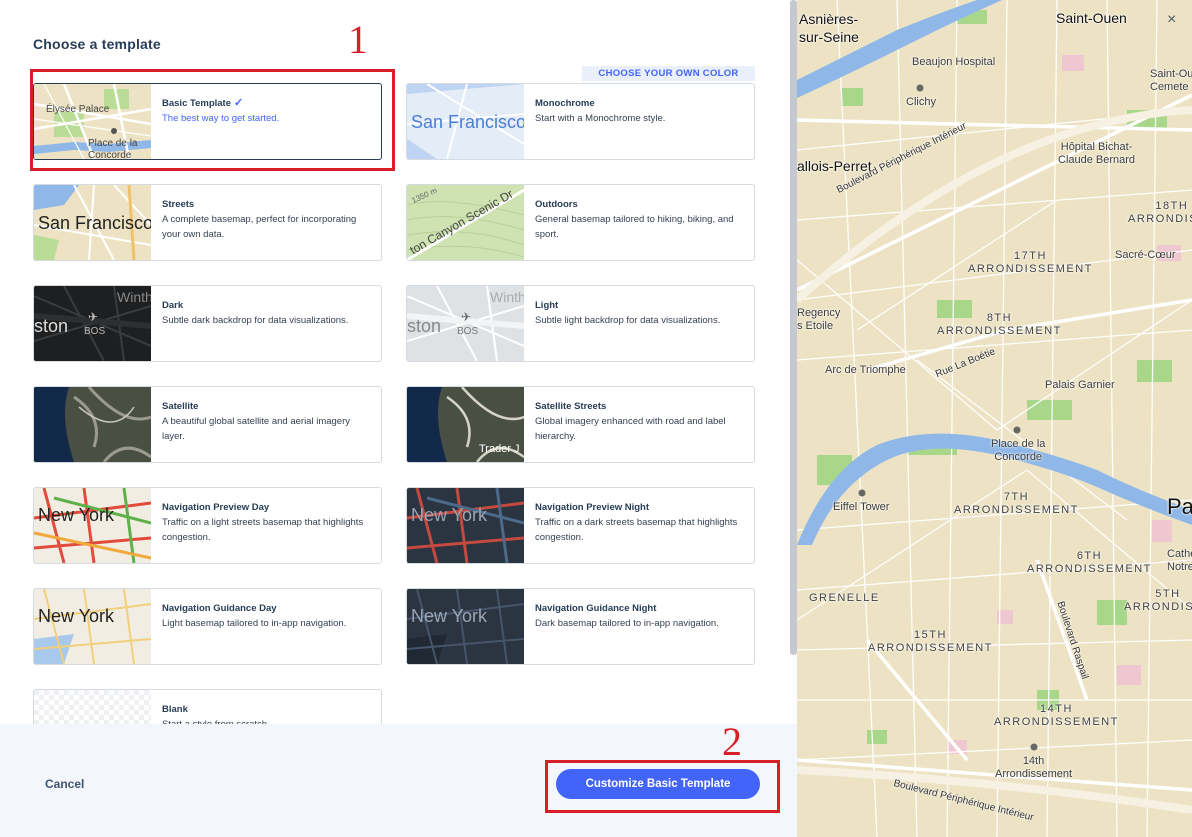  What do you see at coordinates (658, 784) in the screenshot?
I see `customize-template-button: Customize Basic Template` at bounding box center [658, 784].